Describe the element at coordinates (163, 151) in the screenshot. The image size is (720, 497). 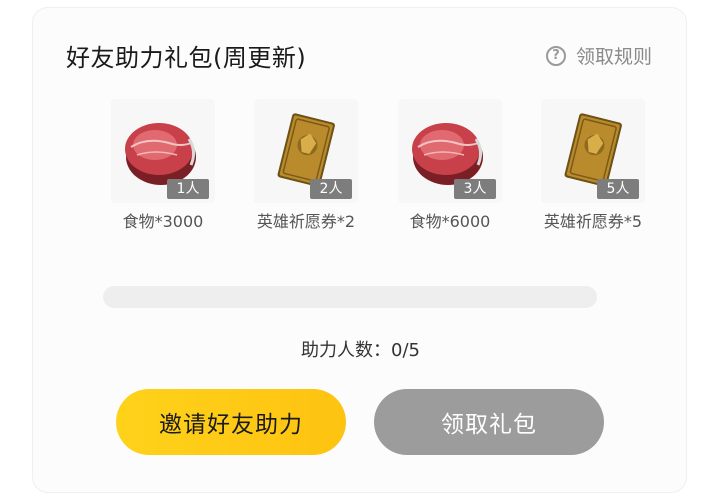
I see `reward-thumbnail: 1人` at that location.